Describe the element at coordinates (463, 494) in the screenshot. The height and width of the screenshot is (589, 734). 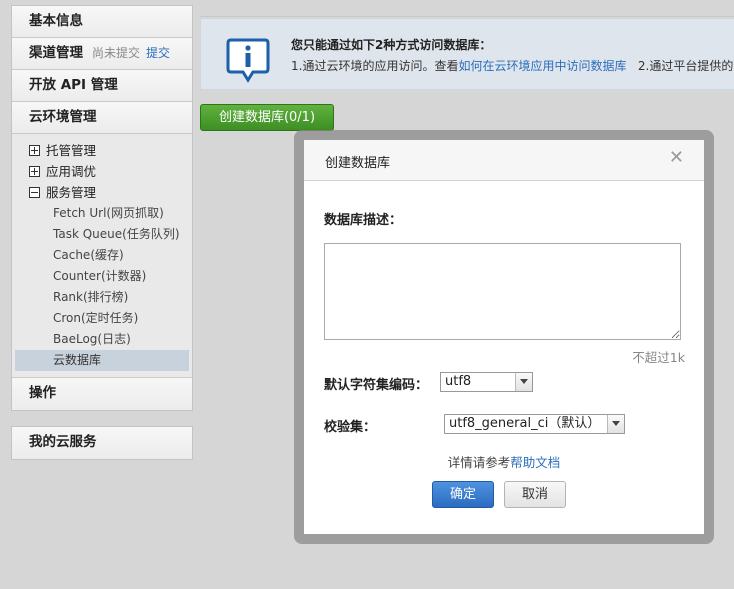
I see `confirm-button: 确定` at that location.